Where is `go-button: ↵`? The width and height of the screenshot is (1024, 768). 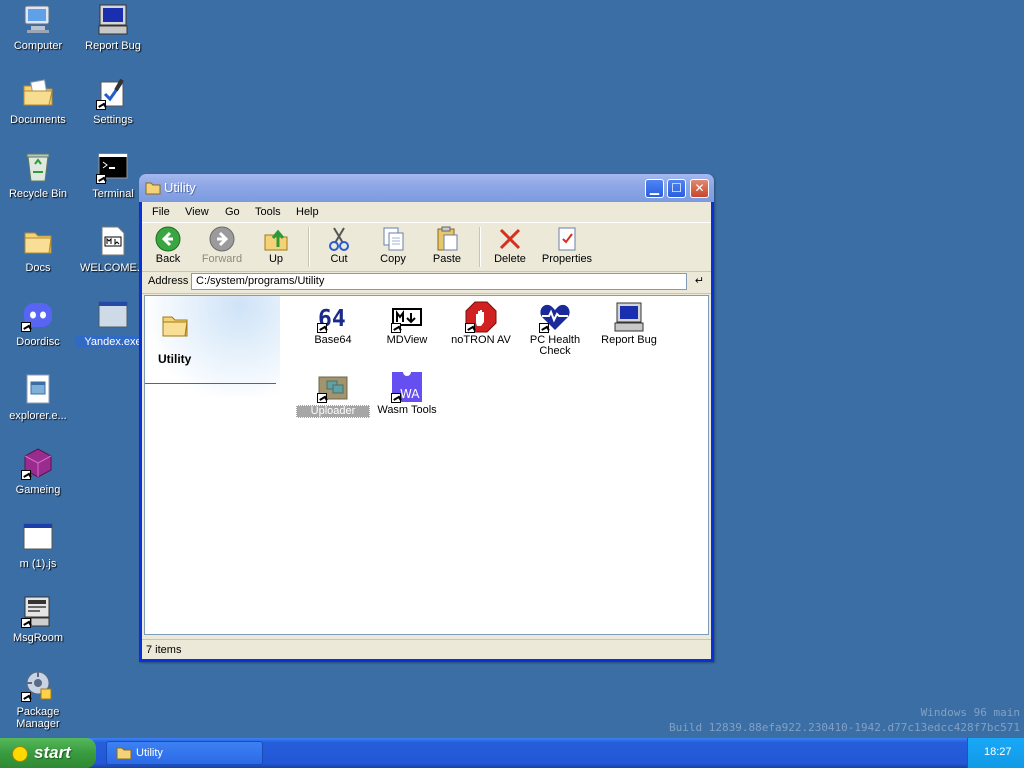
go-button: ↵ is located at coordinates (699, 281).